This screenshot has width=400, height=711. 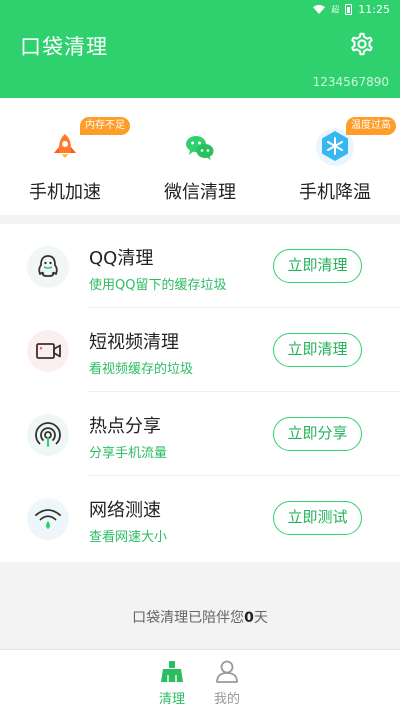 What do you see at coordinates (65, 192) in the screenshot?
I see `quick-label-phone-boost: 手机加速` at bounding box center [65, 192].